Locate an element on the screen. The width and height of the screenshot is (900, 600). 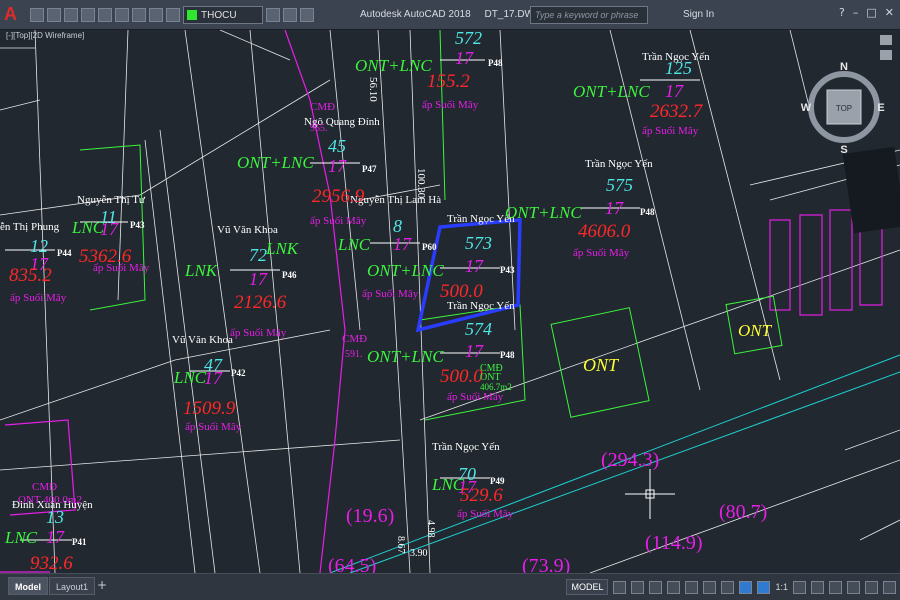
drawing-label-p-codes: P46 is located at coordinates (289, 275).